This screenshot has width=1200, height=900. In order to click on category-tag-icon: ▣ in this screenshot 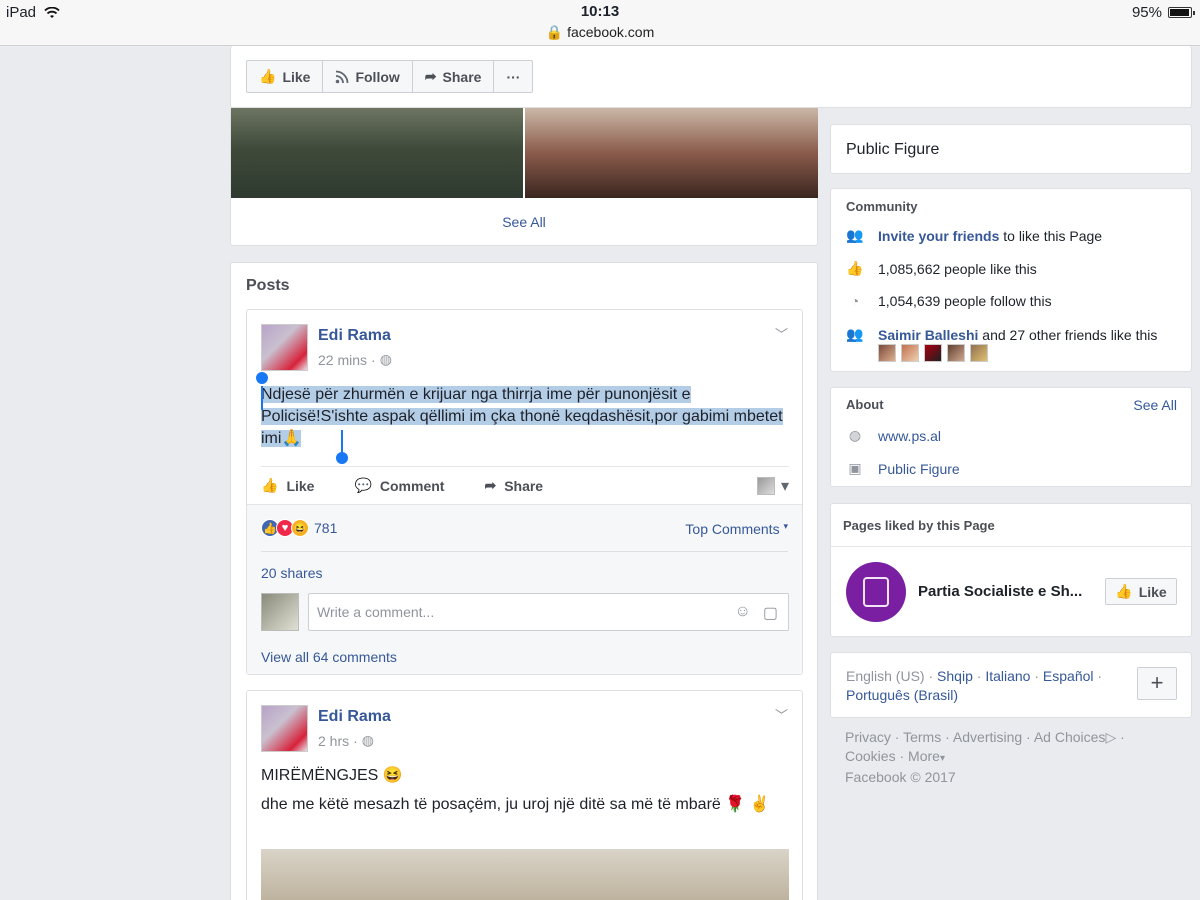, I will do `click(855, 468)`.